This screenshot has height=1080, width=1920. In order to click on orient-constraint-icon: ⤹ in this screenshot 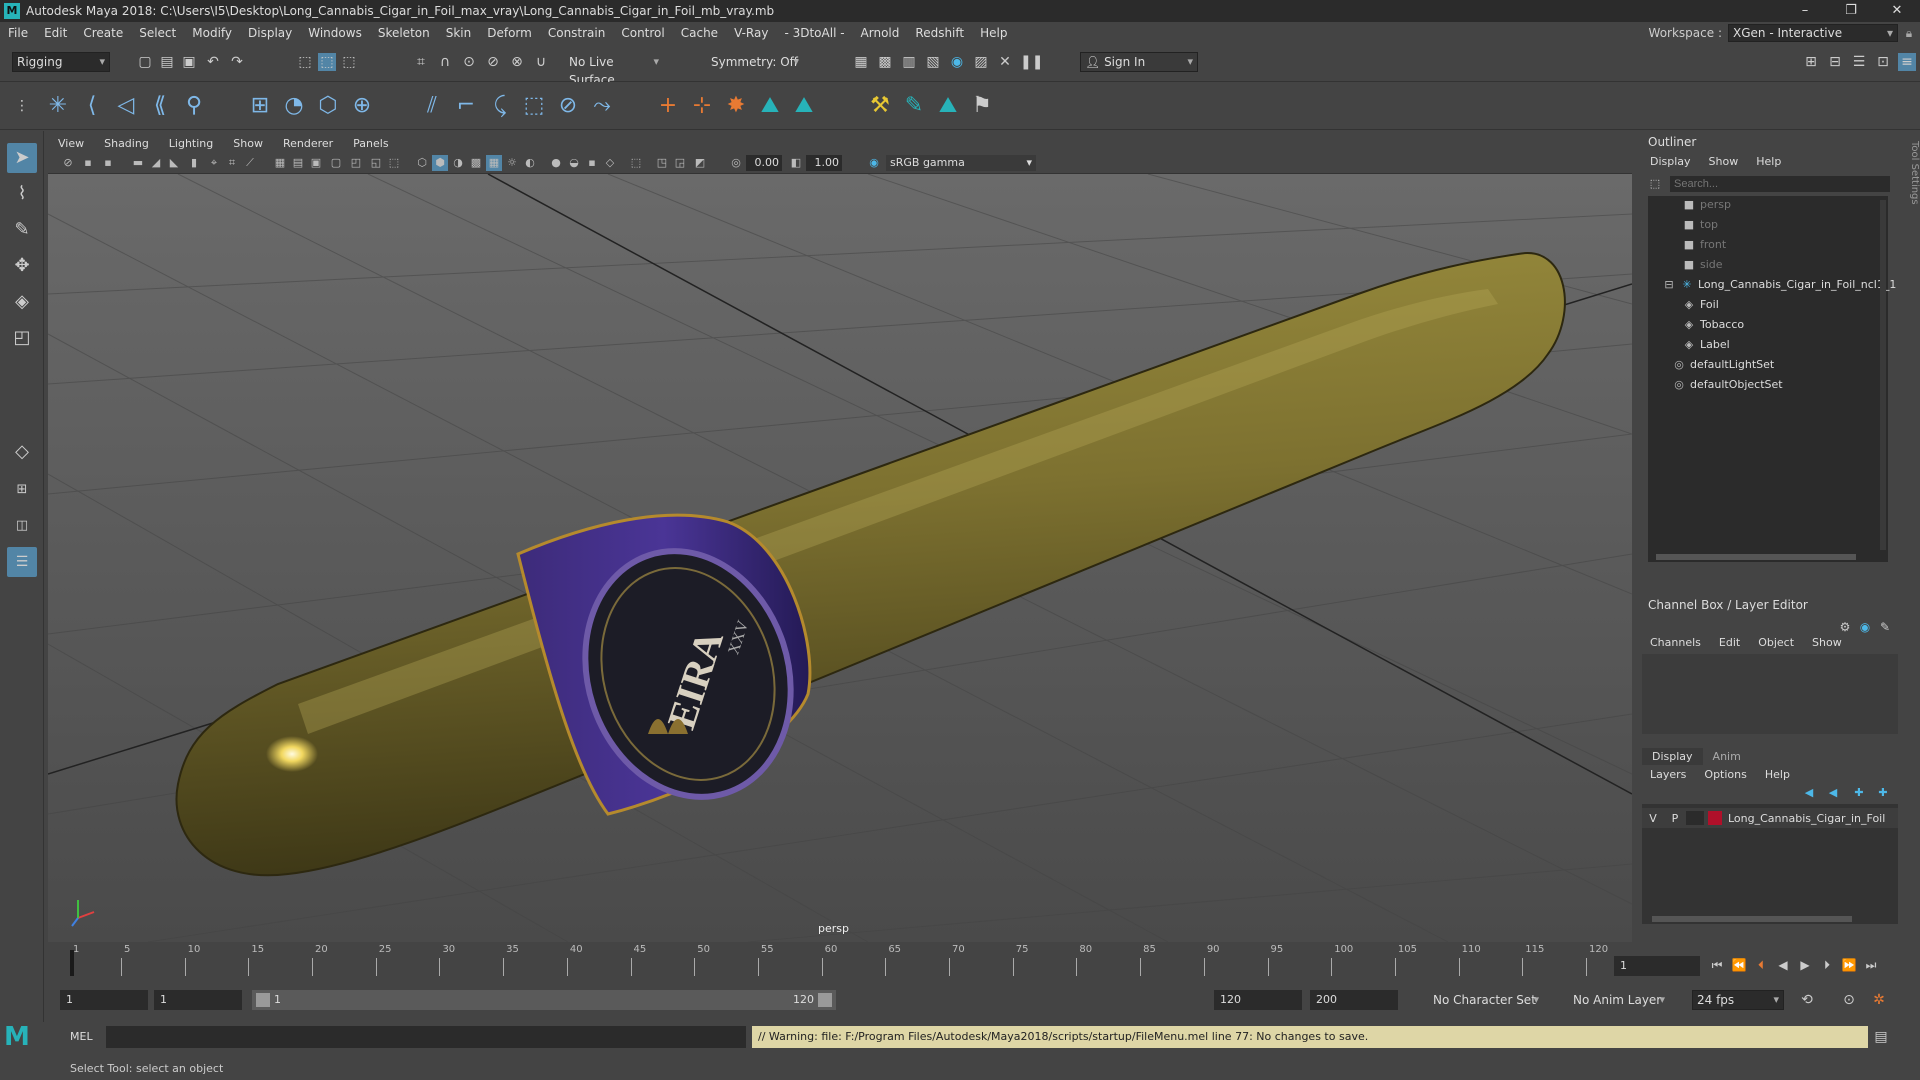, I will do `click(500, 106)`.